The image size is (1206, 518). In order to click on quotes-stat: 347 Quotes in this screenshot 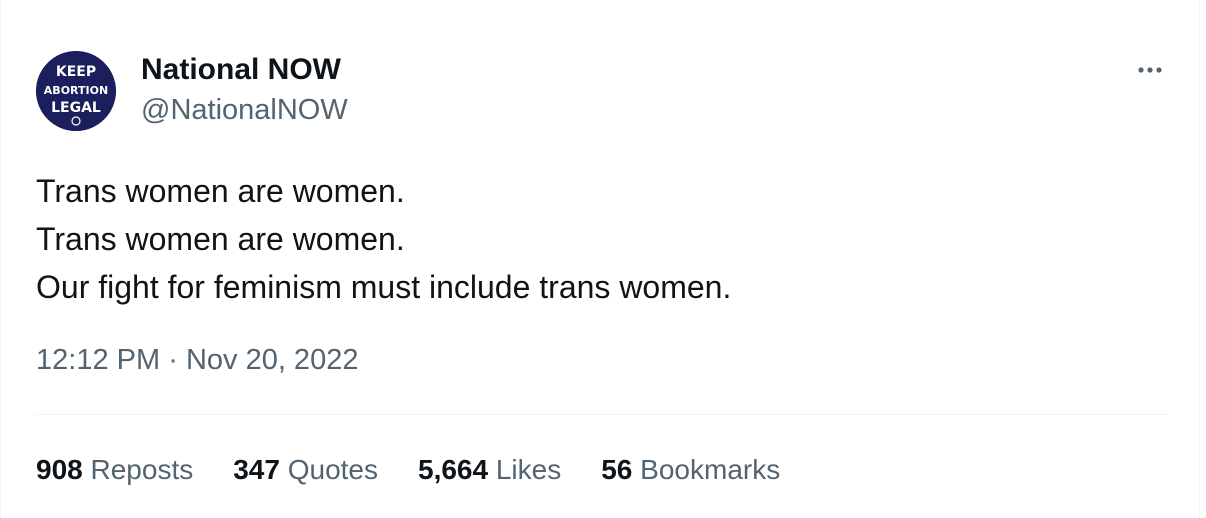, I will do `click(305, 470)`.